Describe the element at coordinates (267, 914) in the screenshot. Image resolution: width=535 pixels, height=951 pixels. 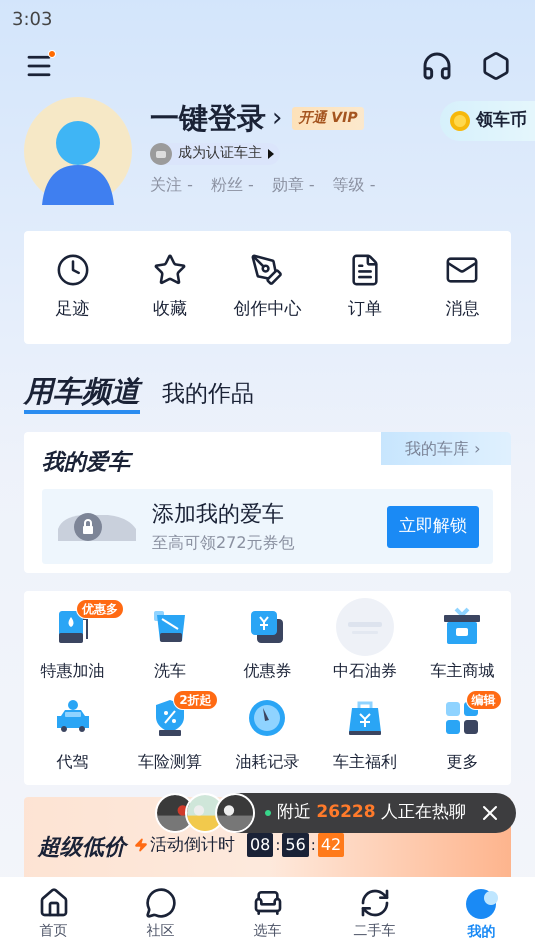
I see `nav-tab: 选车` at that location.